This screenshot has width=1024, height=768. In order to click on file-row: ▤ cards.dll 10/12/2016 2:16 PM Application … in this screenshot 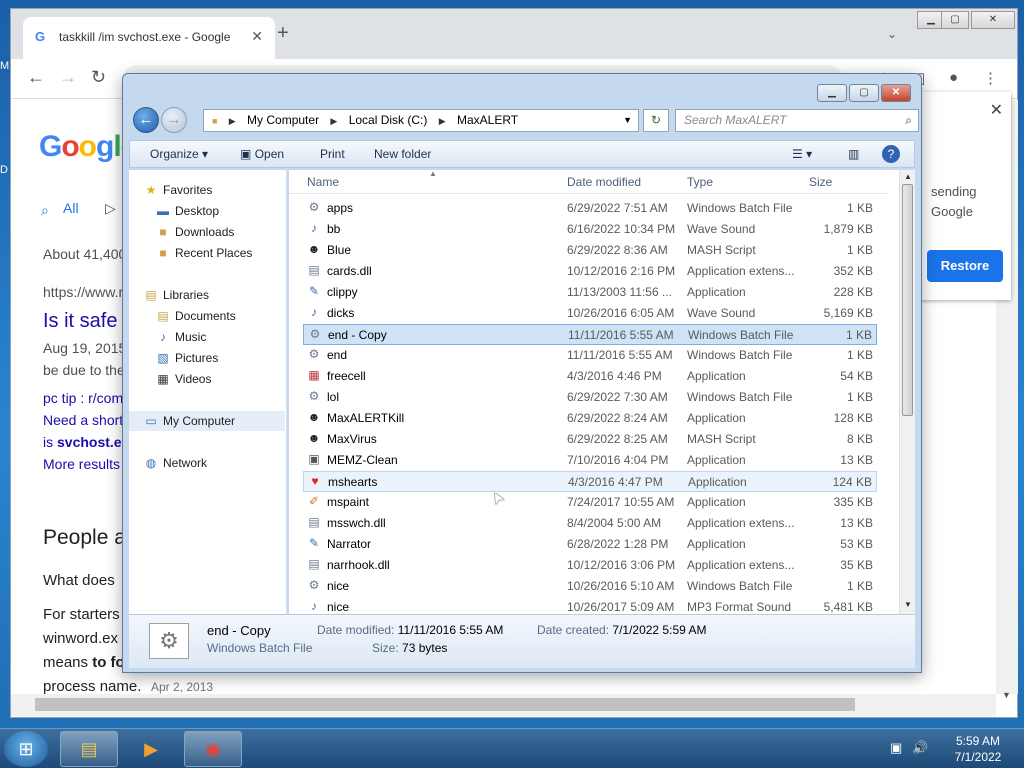, I will do `click(590, 271)`.